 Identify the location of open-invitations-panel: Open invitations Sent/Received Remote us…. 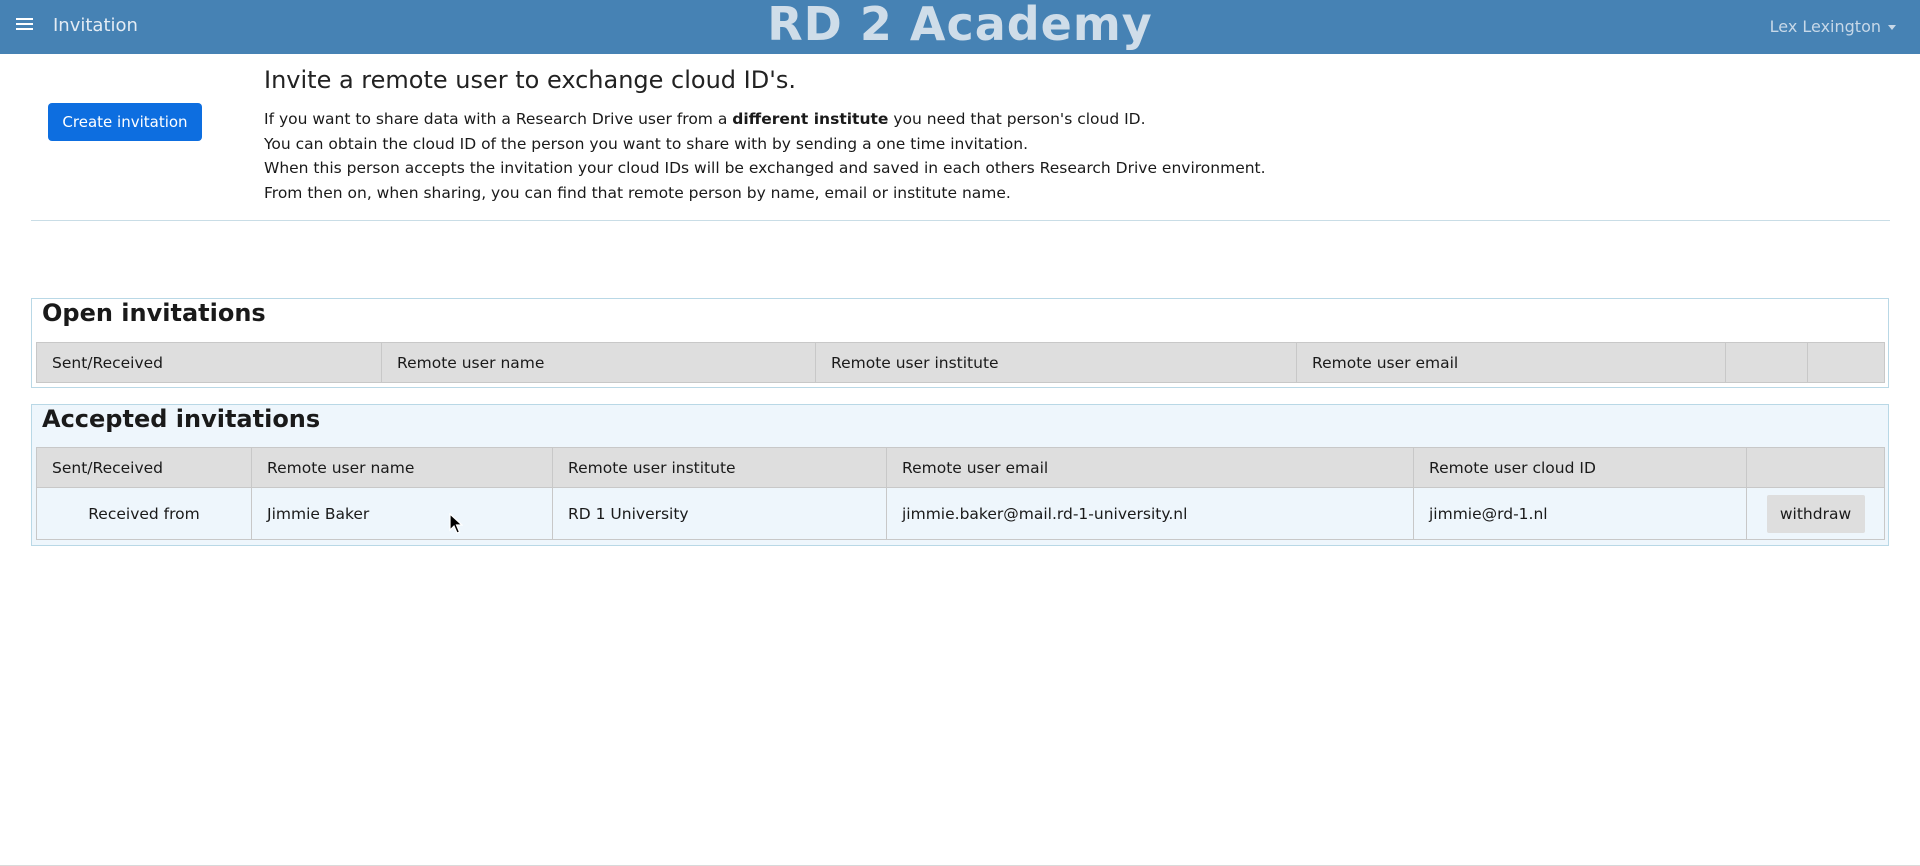
(960, 343).